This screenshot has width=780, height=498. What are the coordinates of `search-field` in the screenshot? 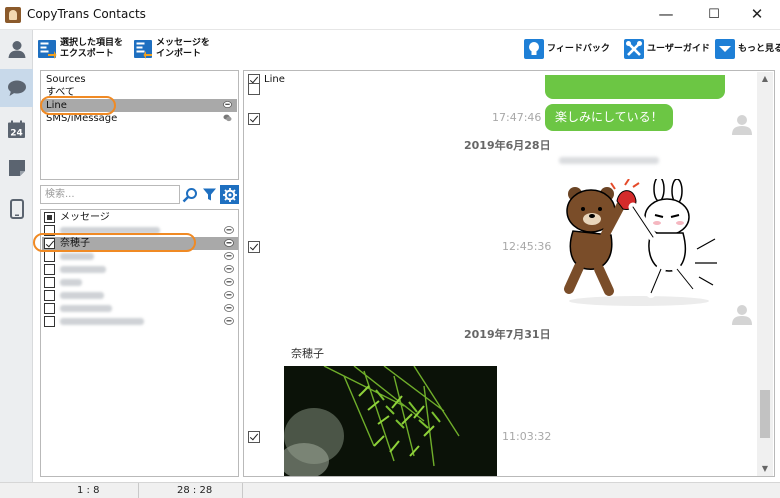 It's located at (110, 194).